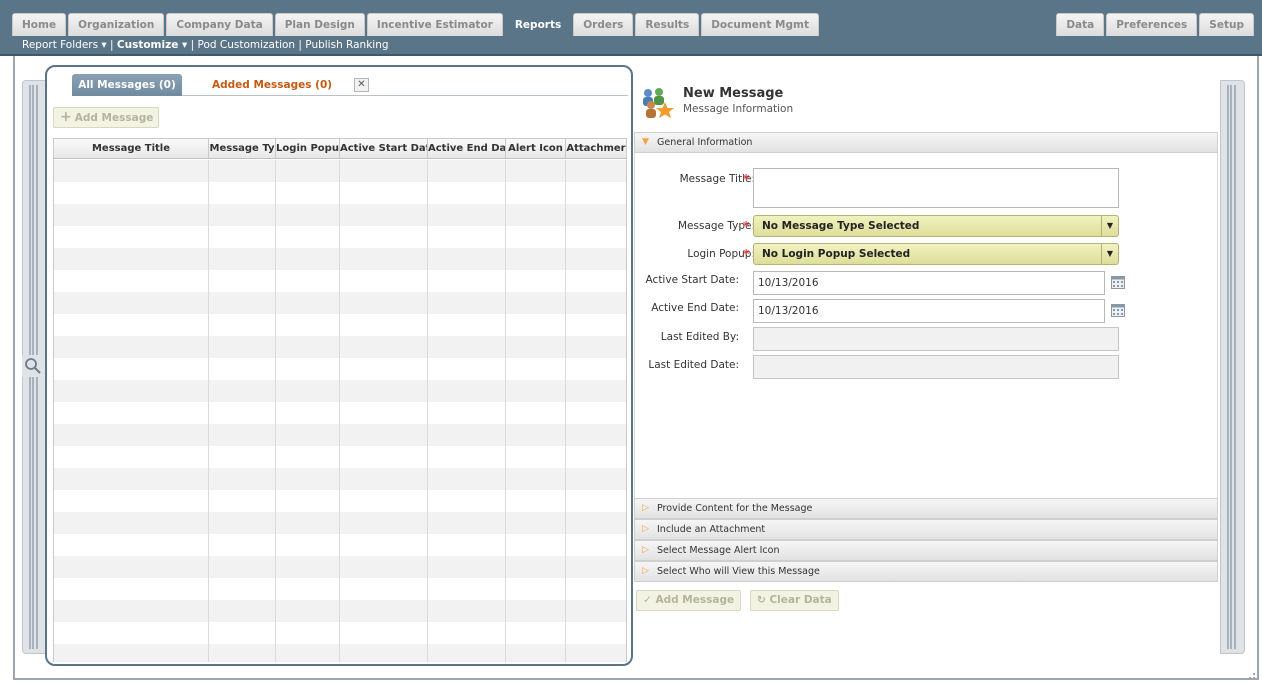 The height and width of the screenshot is (682, 1262). Describe the element at coordinates (645, 142) in the screenshot. I see `expanded-triangle-icon: ▼` at that location.